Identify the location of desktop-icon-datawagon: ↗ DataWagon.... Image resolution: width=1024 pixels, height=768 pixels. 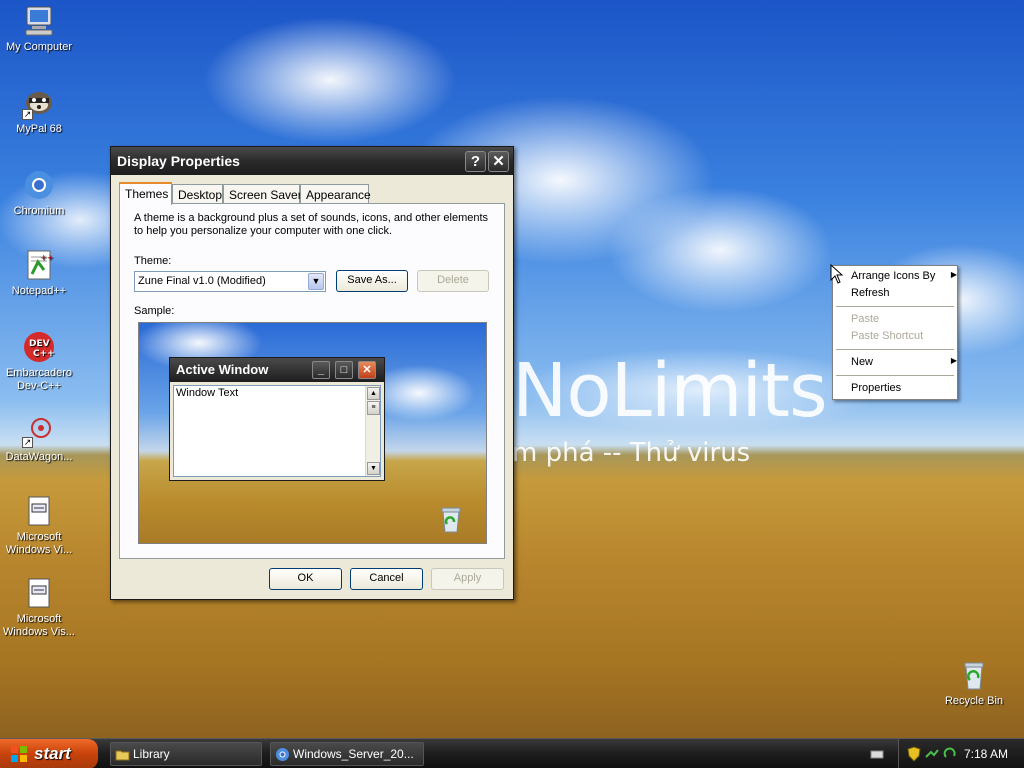
(39, 439).